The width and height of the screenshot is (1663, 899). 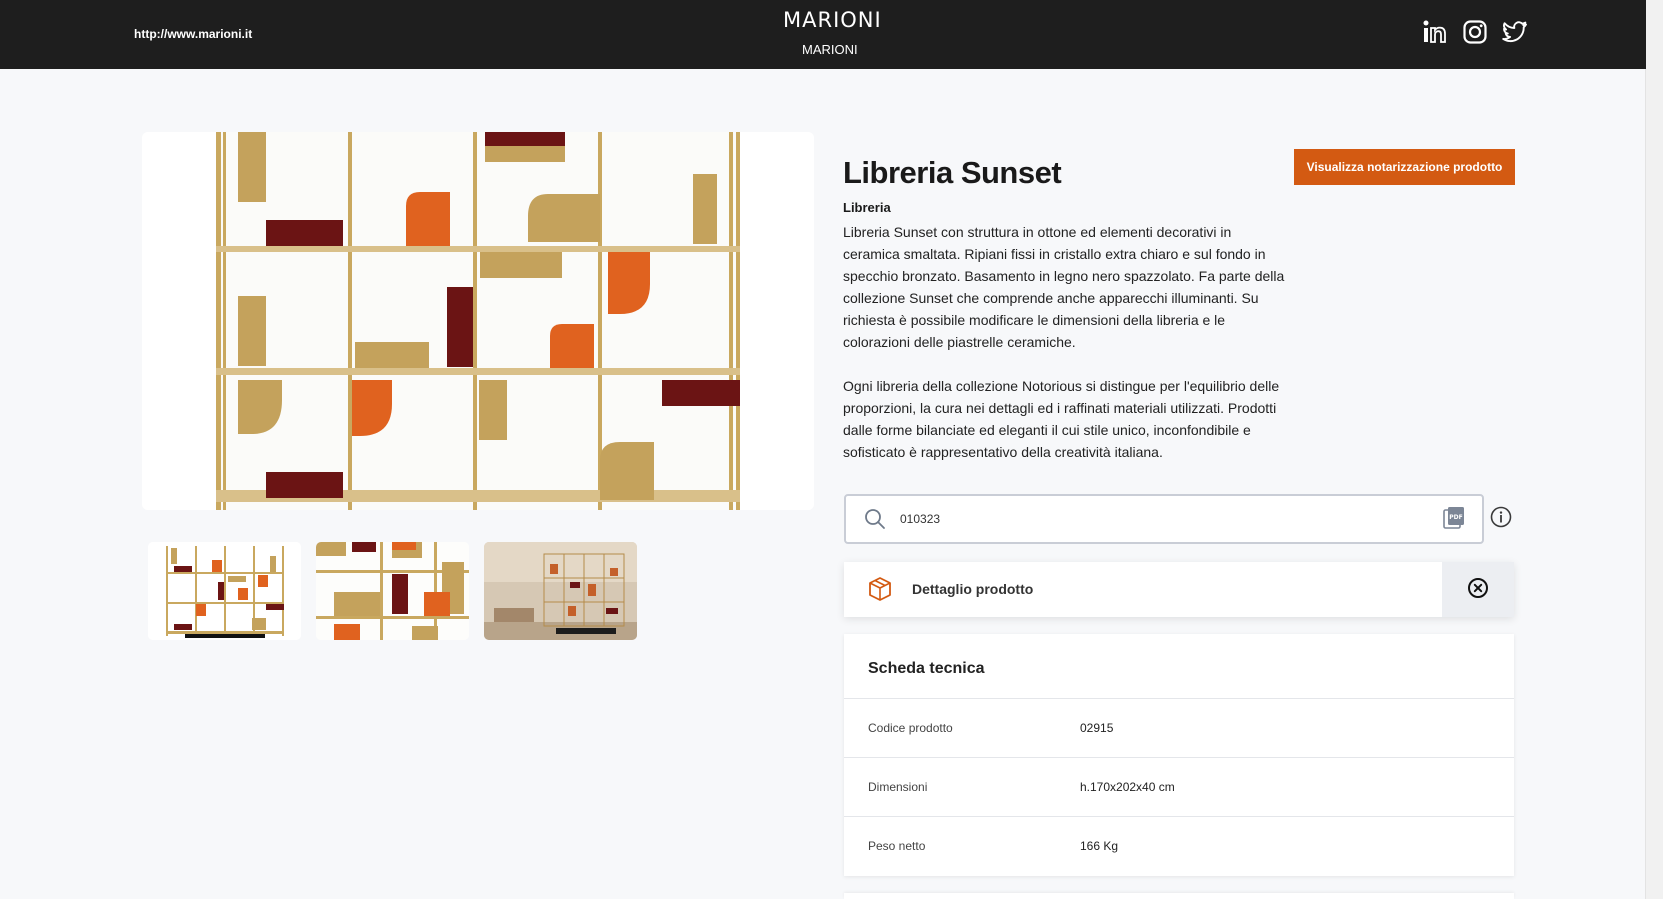 What do you see at coordinates (193, 34) in the screenshot?
I see `site-url-link: http://www.marioni.it` at bounding box center [193, 34].